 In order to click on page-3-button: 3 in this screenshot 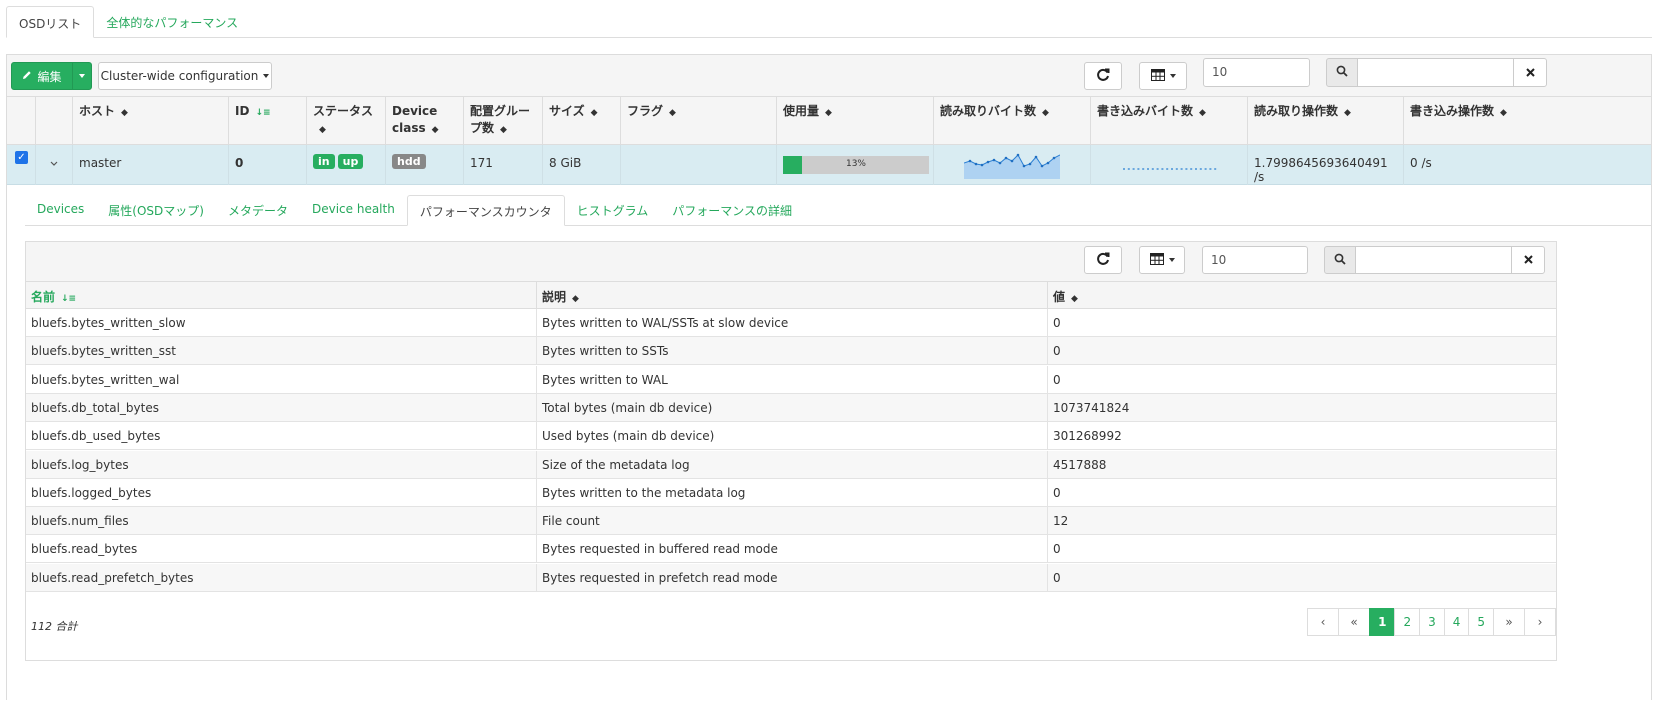, I will do `click(1432, 622)`.